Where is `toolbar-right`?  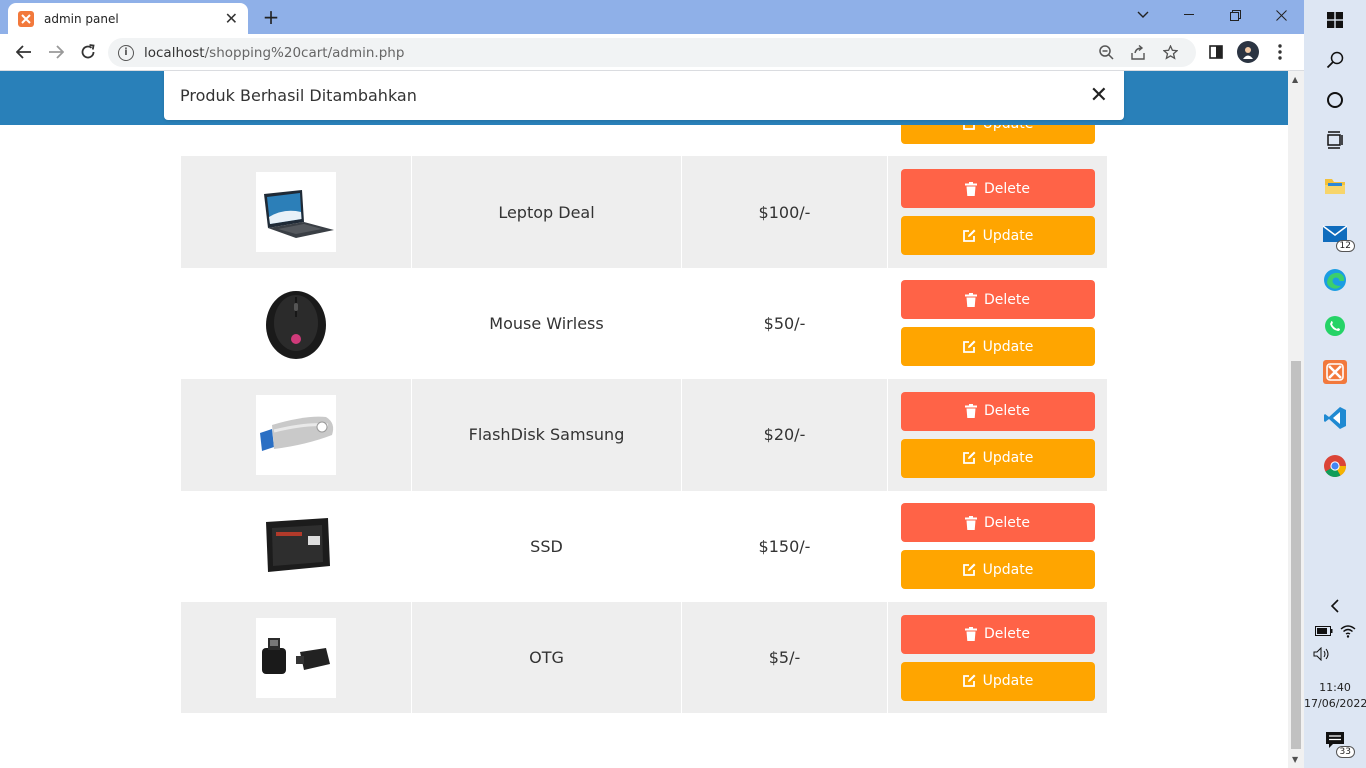
toolbar-right is located at coordinates (1248, 52).